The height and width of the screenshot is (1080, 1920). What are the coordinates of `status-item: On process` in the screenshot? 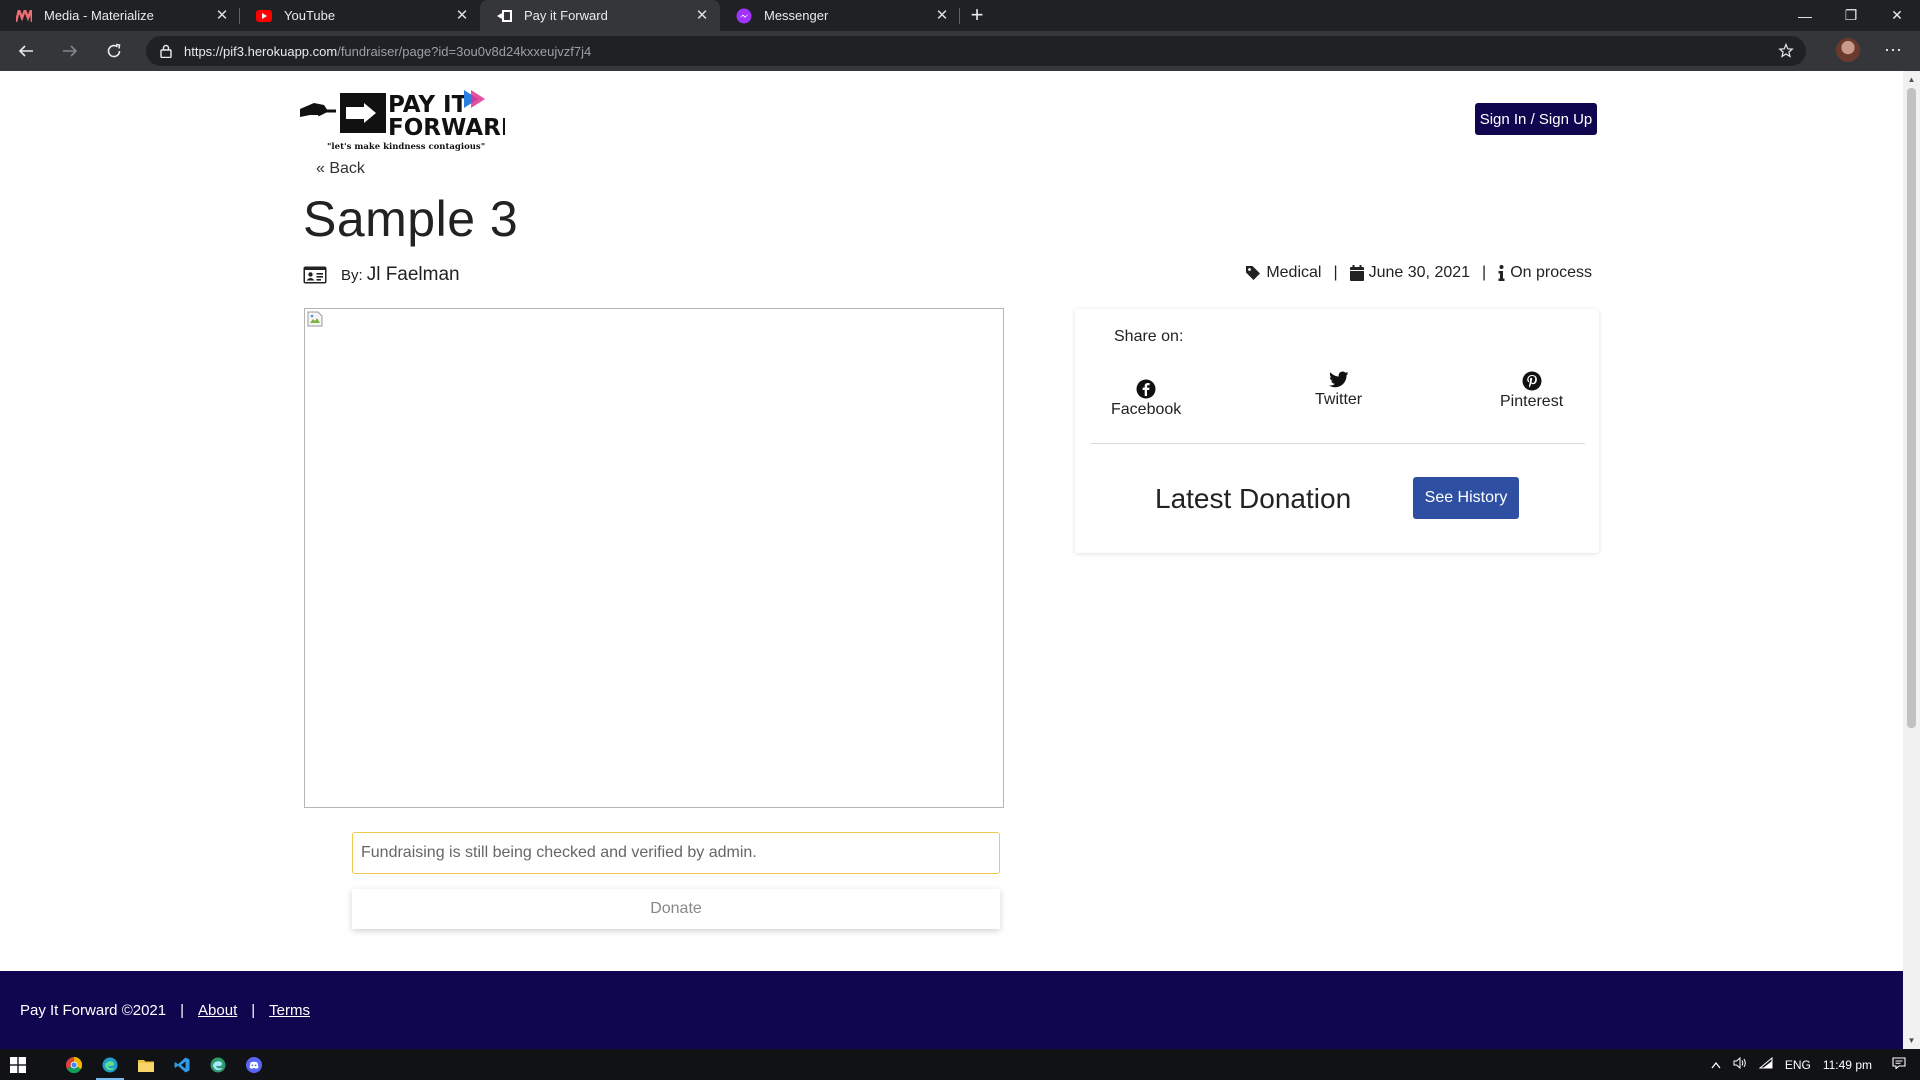 It's located at (1545, 273).